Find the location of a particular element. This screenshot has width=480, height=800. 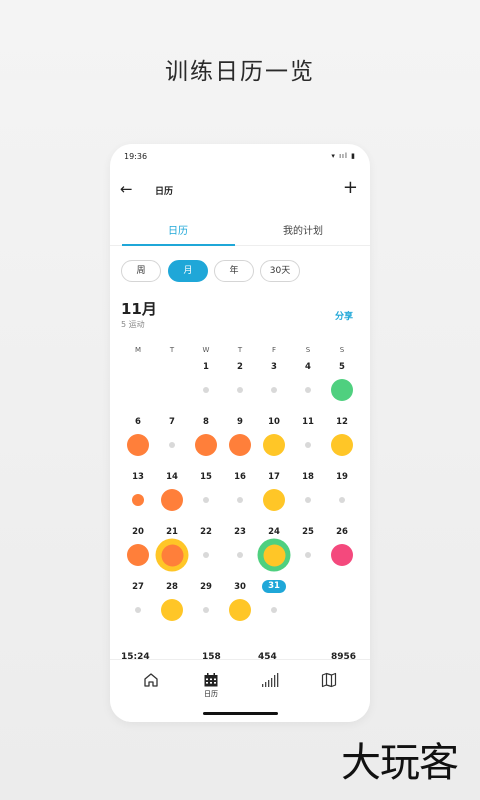

nav-stats is located at coordinates (270, 680).